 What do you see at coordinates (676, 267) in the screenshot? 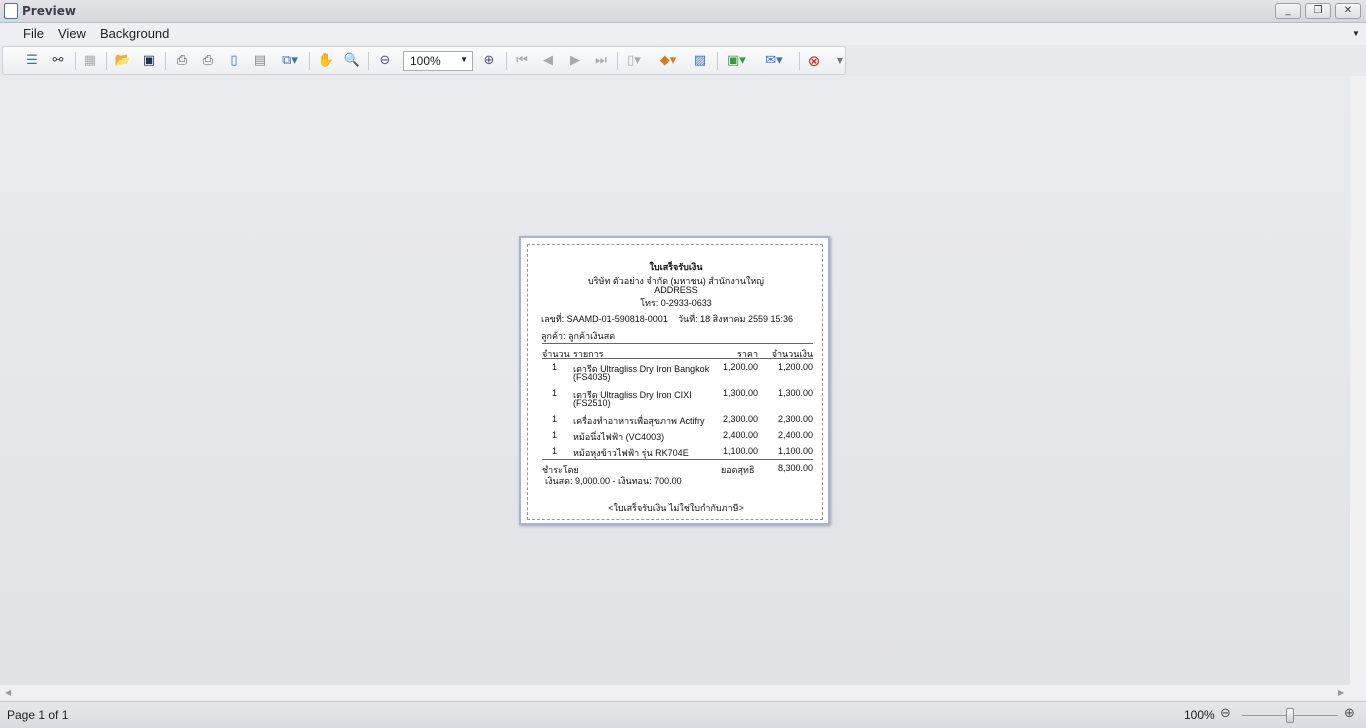
I see `receipt-title: ใบเสร็จรับเงิน` at bounding box center [676, 267].